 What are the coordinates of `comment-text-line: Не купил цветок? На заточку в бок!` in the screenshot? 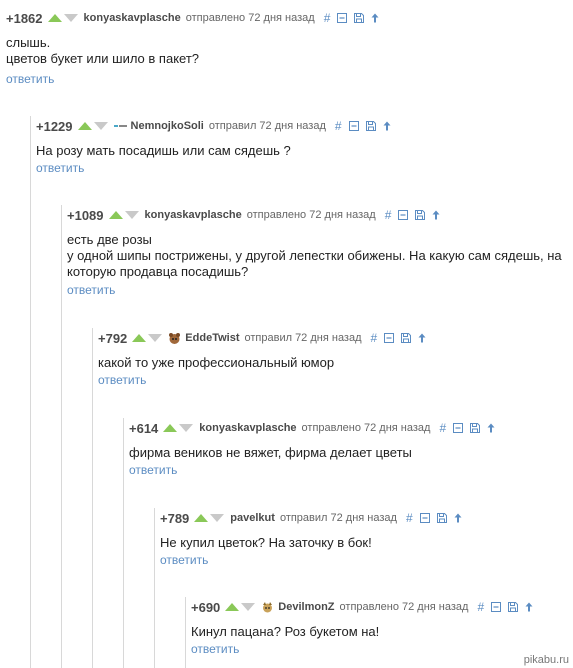 It's located at (266, 542).